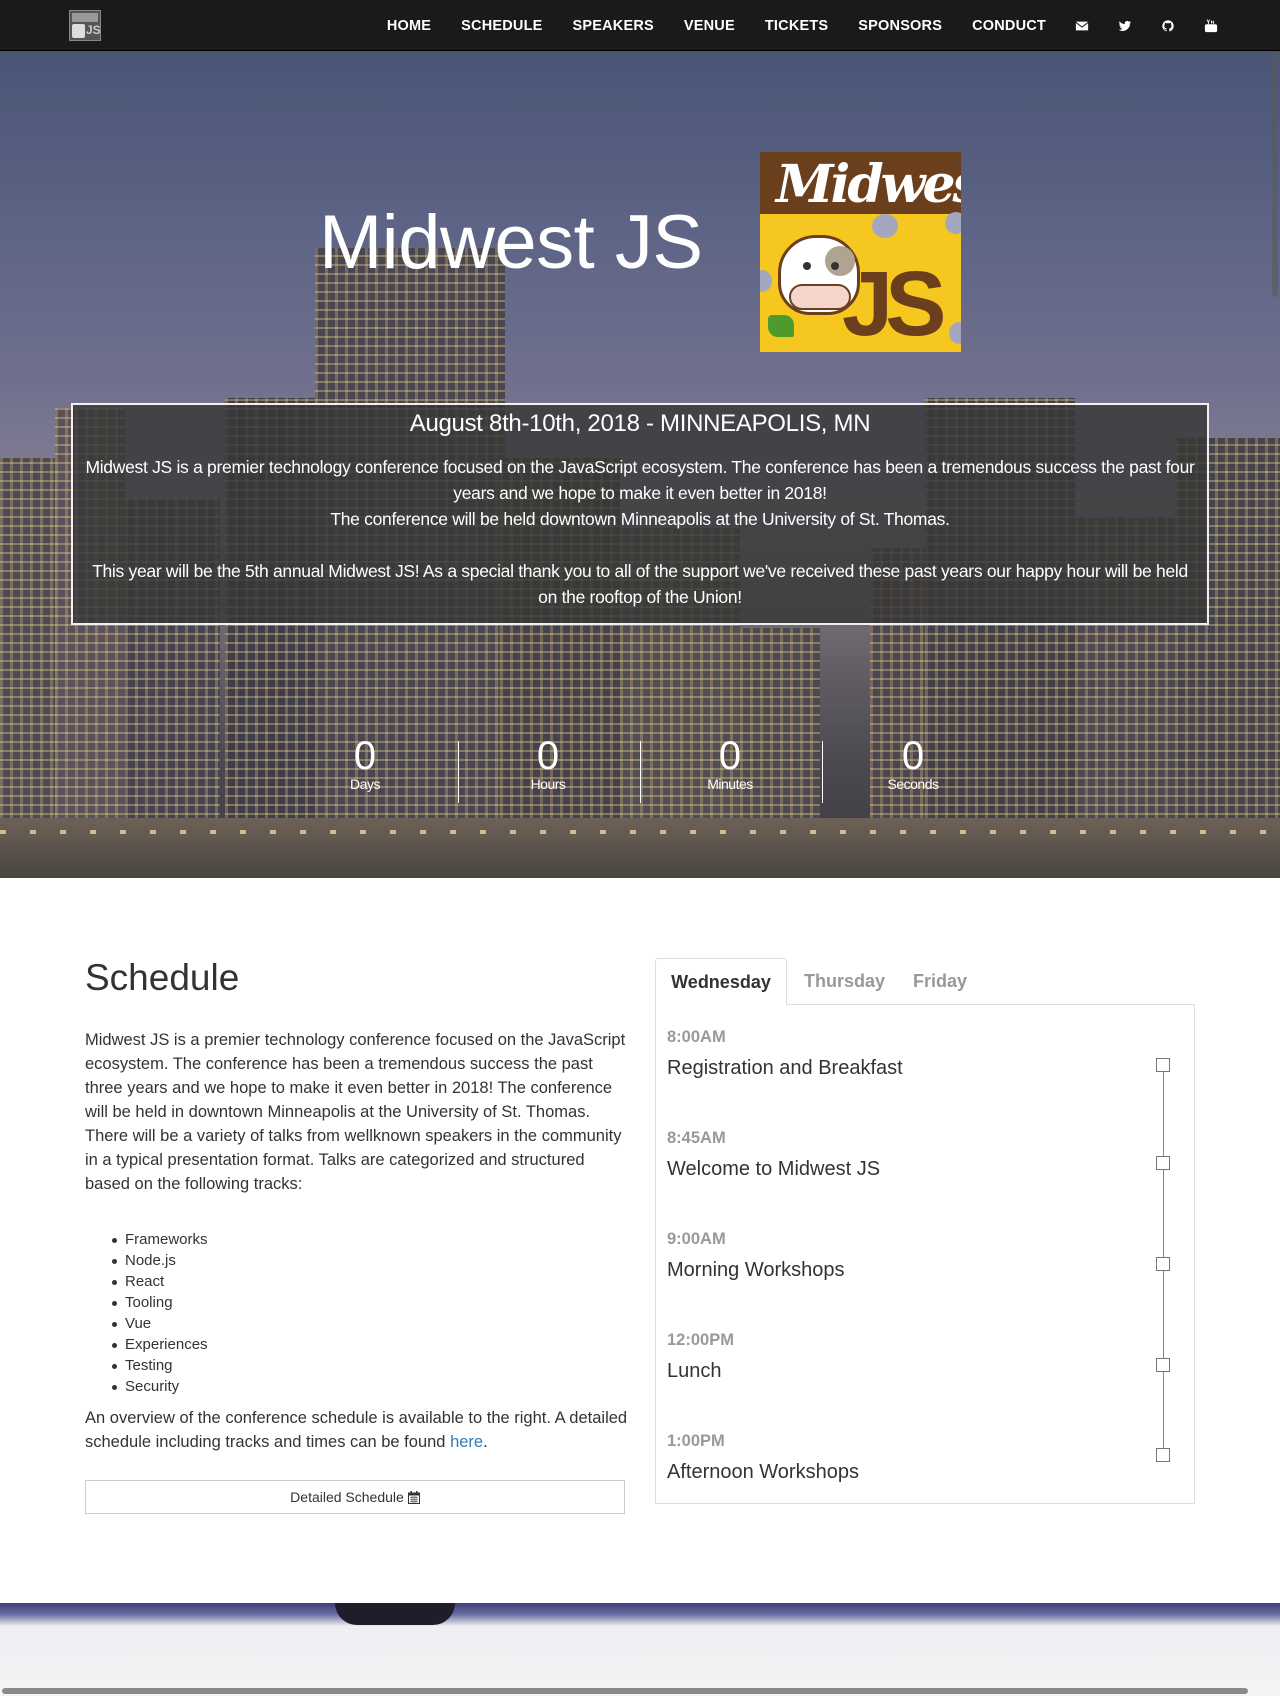 Image resolution: width=1280 pixels, height=1696 pixels. Describe the element at coordinates (1125, 26) in the screenshot. I see `twitter-icon` at that location.